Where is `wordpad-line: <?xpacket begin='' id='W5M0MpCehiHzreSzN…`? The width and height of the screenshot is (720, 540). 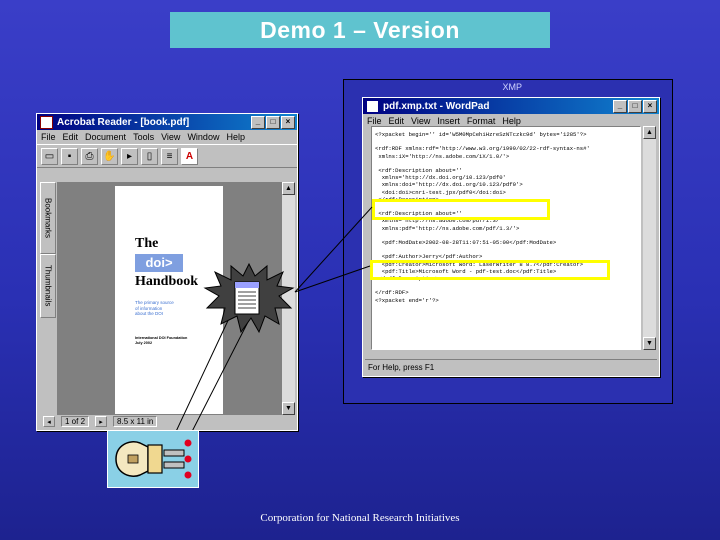
wordpad-line: <?xpacket begin='' id='W5M0MpCehiHzreSzN… is located at coordinates (481, 134).